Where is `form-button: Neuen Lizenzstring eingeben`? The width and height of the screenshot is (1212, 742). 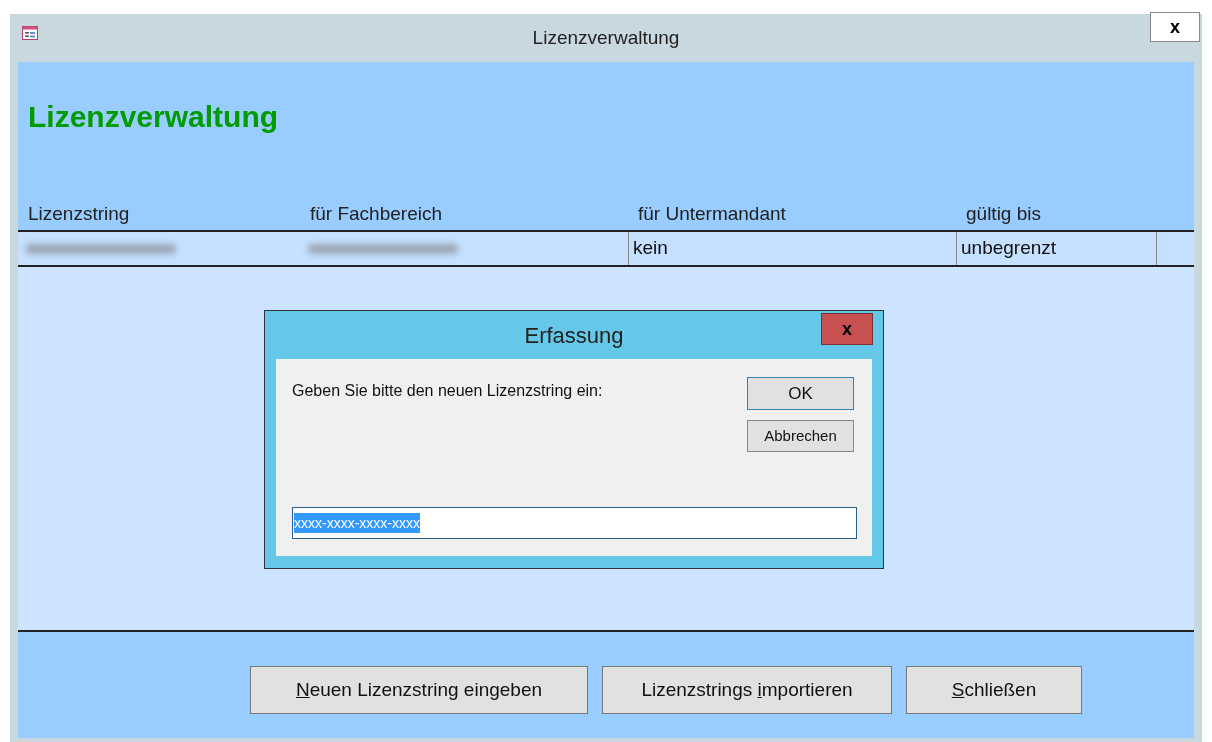
form-button: Neuen Lizenzstring eingeben is located at coordinates (419, 690).